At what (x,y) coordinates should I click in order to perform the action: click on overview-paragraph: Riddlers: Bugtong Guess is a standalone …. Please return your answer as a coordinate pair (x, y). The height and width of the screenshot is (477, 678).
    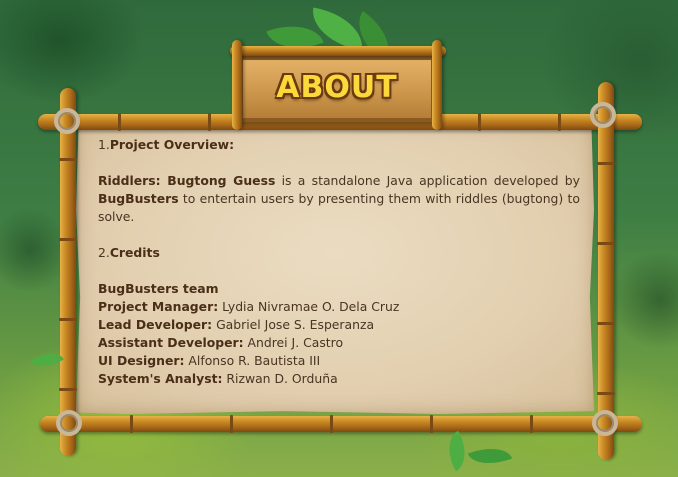
    Looking at the image, I should click on (339, 198).